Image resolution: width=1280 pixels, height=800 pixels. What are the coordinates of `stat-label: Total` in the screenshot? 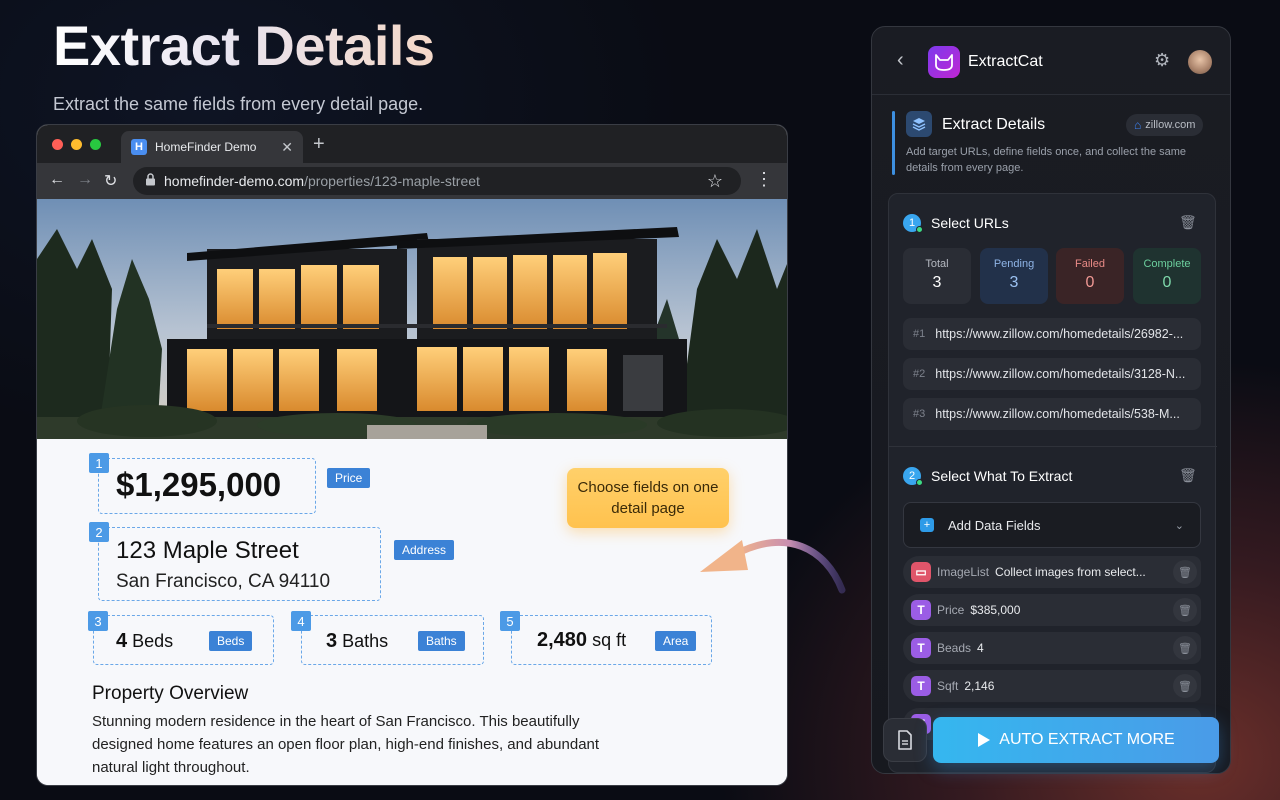 It's located at (937, 264).